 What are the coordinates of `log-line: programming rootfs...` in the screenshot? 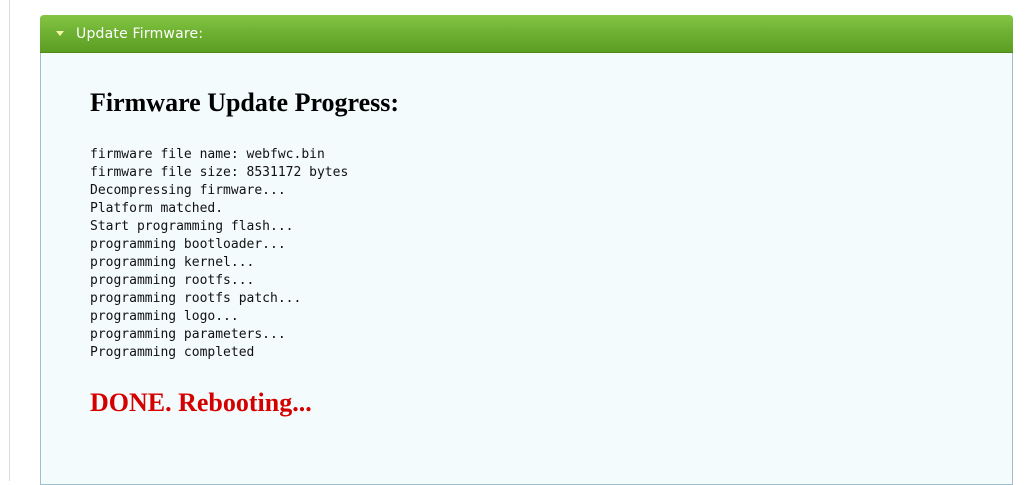 It's located at (172, 280).